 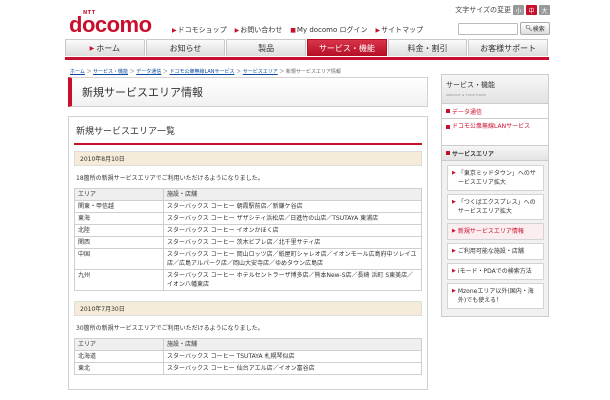 What do you see at coordinates (293, 30) in the screenshot?
I see `lock-icon: ■` at bounding box center [293, 30].